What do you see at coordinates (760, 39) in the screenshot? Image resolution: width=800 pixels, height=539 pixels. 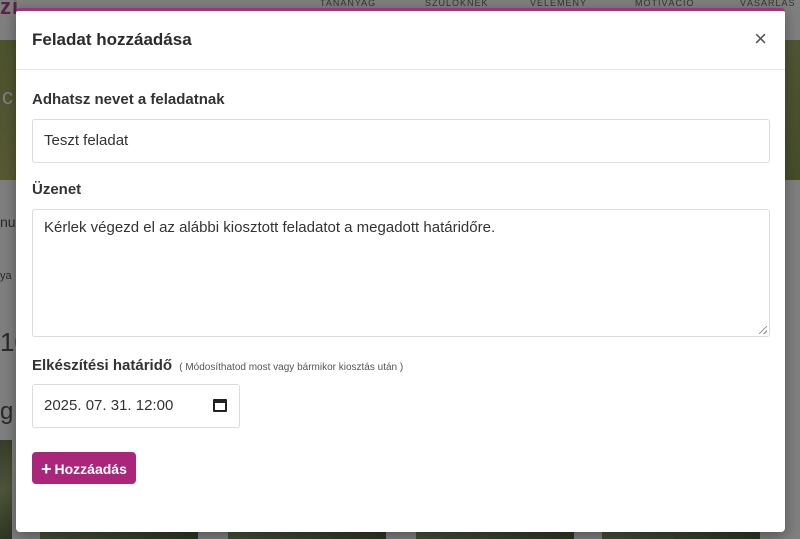 I see `close-icon: ×` at bounding box center [760, 39].